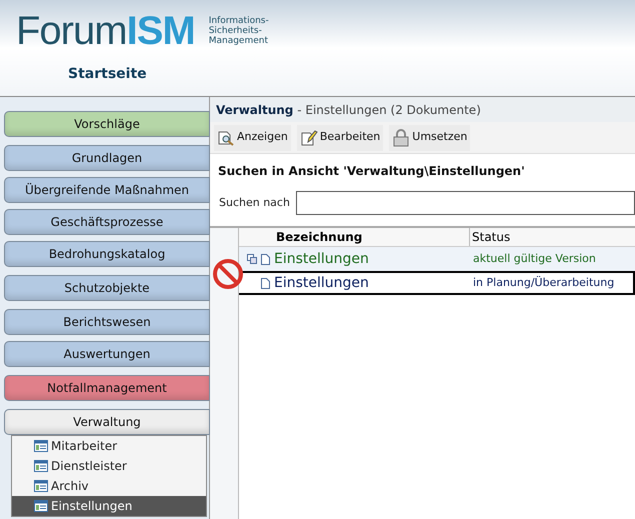 Image resolution: width=635 pixels, height=519 pixels. What do you see at coordinates (238, 31) in the screenshot?
I see `logo-tagline: Informations- Sicherheits- Management` at bounding box center [238, 31].